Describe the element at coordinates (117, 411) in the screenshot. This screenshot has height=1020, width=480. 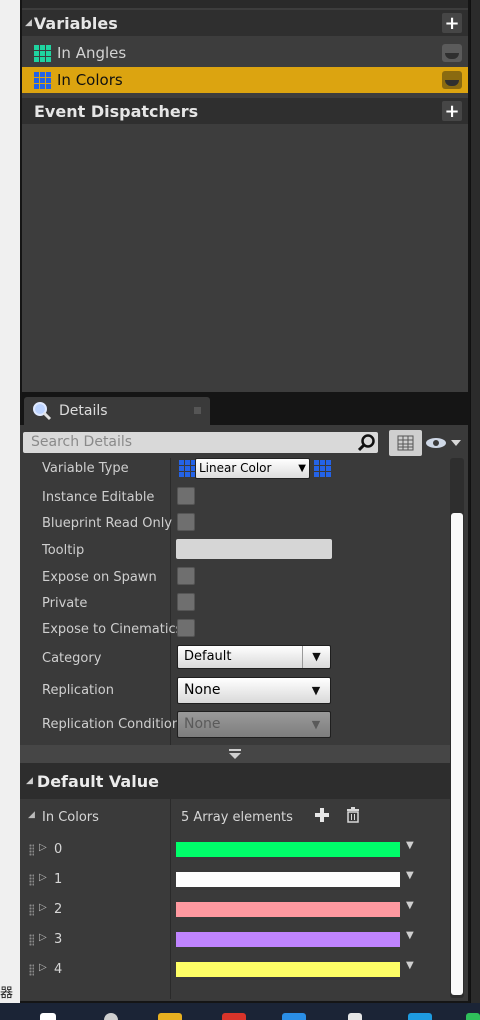
I see `details-tab: Details` at that location.